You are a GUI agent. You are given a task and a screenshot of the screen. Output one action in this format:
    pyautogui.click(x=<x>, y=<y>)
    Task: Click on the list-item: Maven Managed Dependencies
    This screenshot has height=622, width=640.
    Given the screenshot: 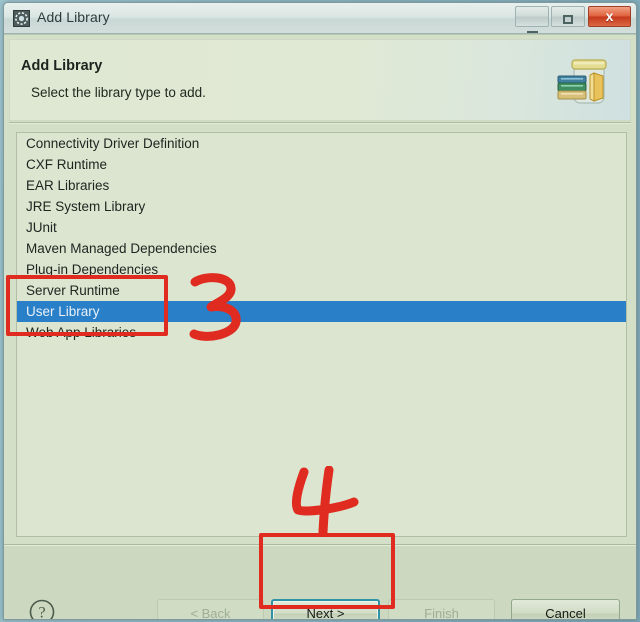 What is the action you would take?
    pyautogui.click(x=321, y=248)
    